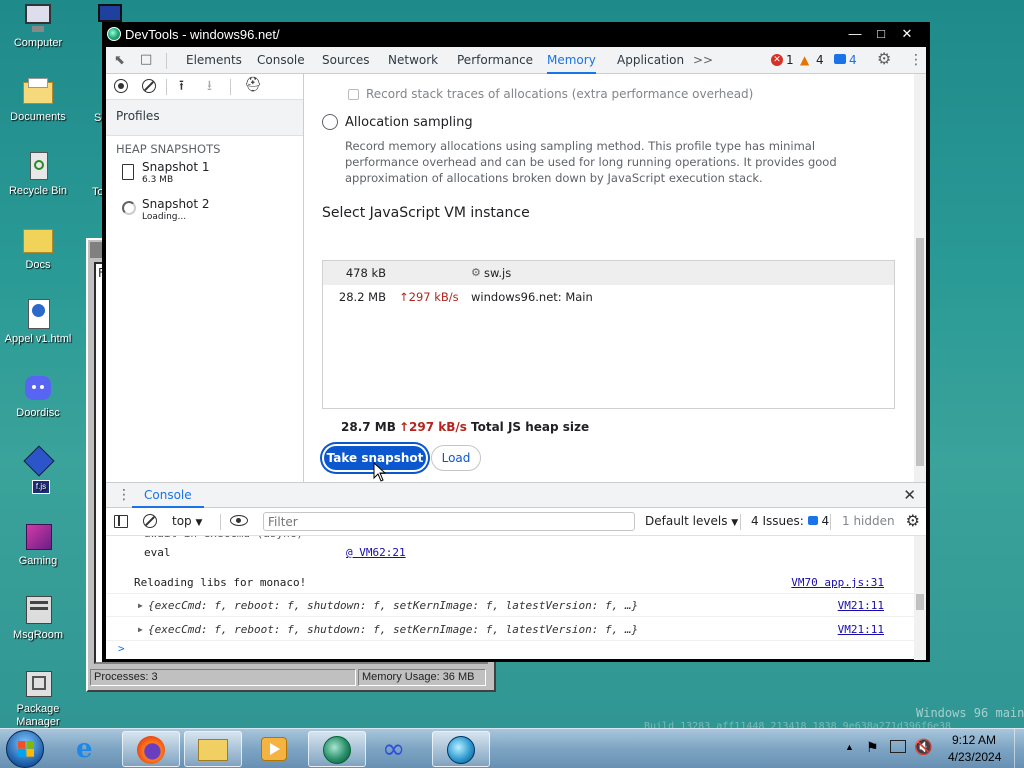  Describe the element at coordinates (413, 60) in the screenshot. I see `tab-network: Network` at that location.